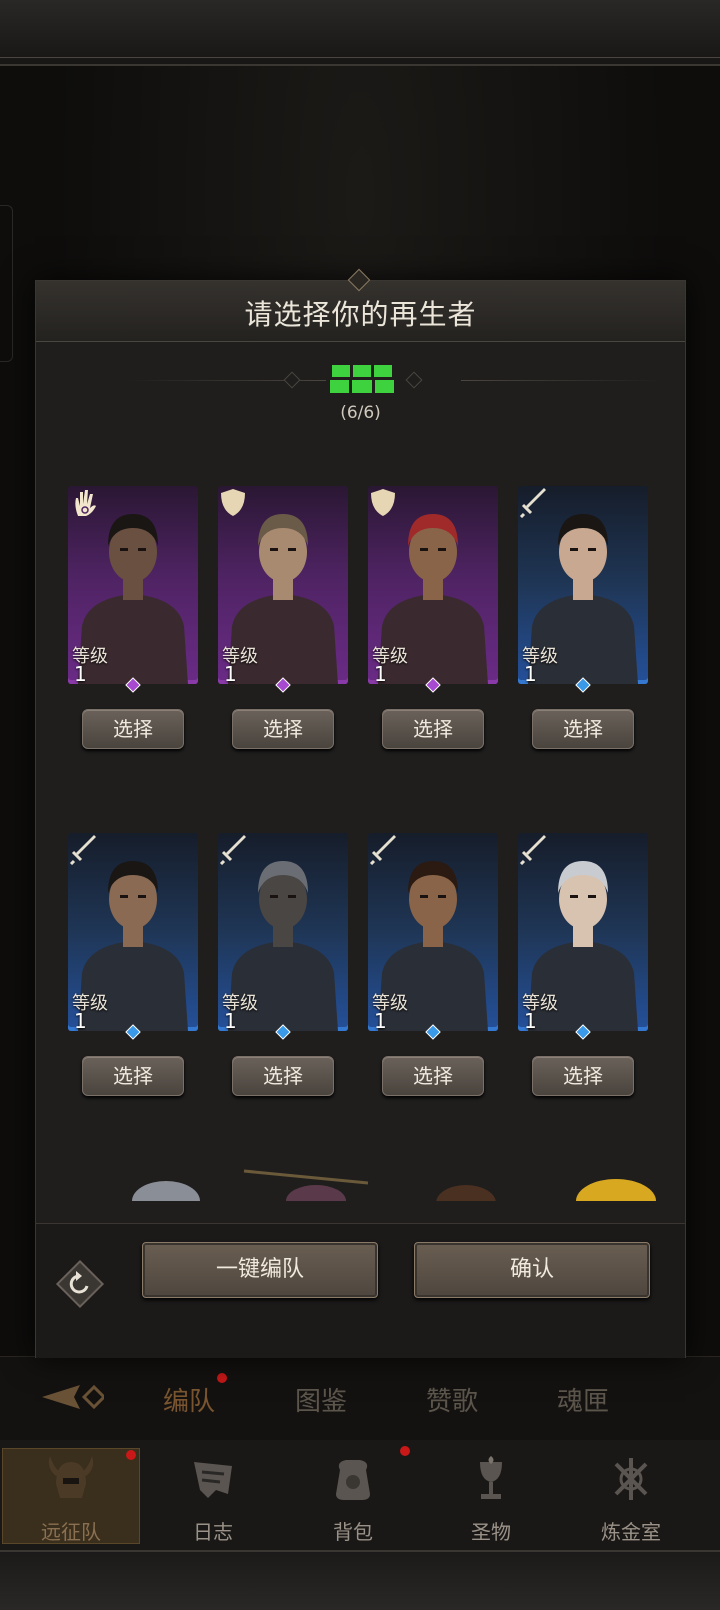  I want to click on nav-label: 圣物, so click(491, 1532).